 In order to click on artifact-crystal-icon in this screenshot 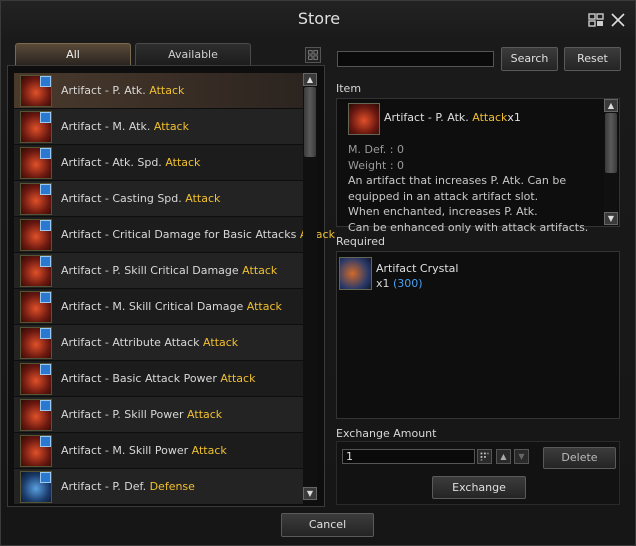, I will do `click(355, 273)`.